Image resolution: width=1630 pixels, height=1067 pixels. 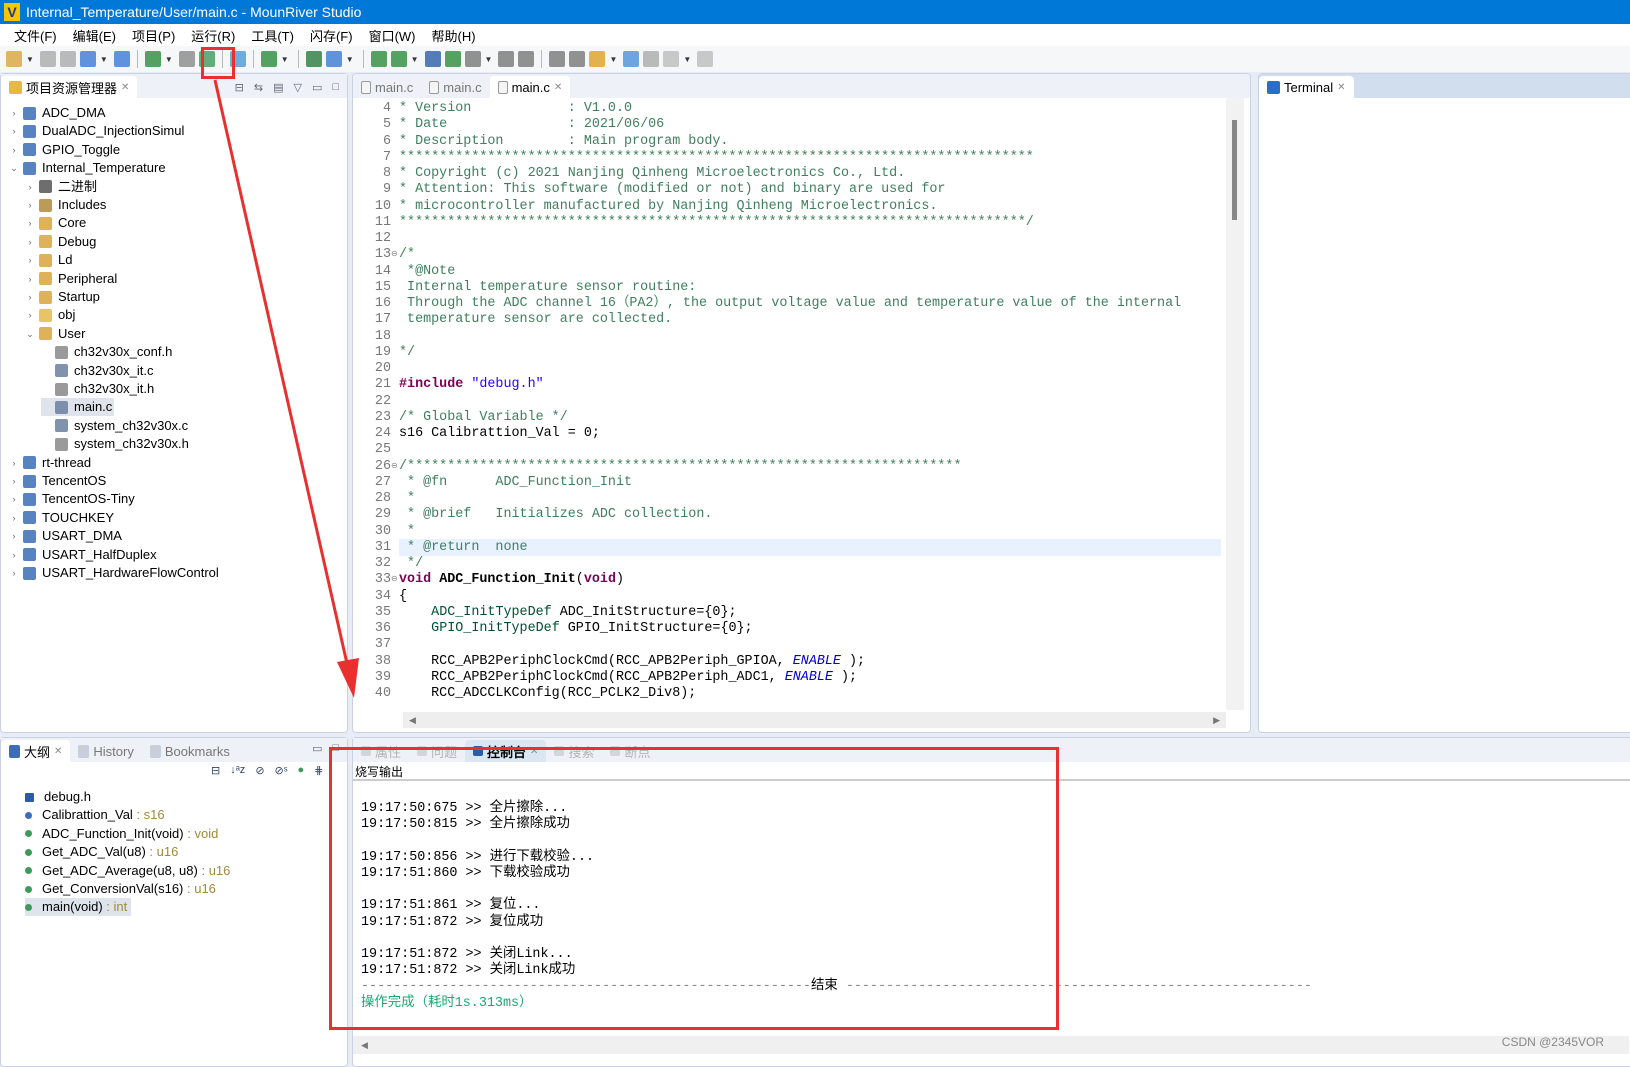 What do you see at coordinates (814, 720) in the screenshot?
I see `horizontal-scrollbar: ◀ ▶` at bounding box center [814, 720].